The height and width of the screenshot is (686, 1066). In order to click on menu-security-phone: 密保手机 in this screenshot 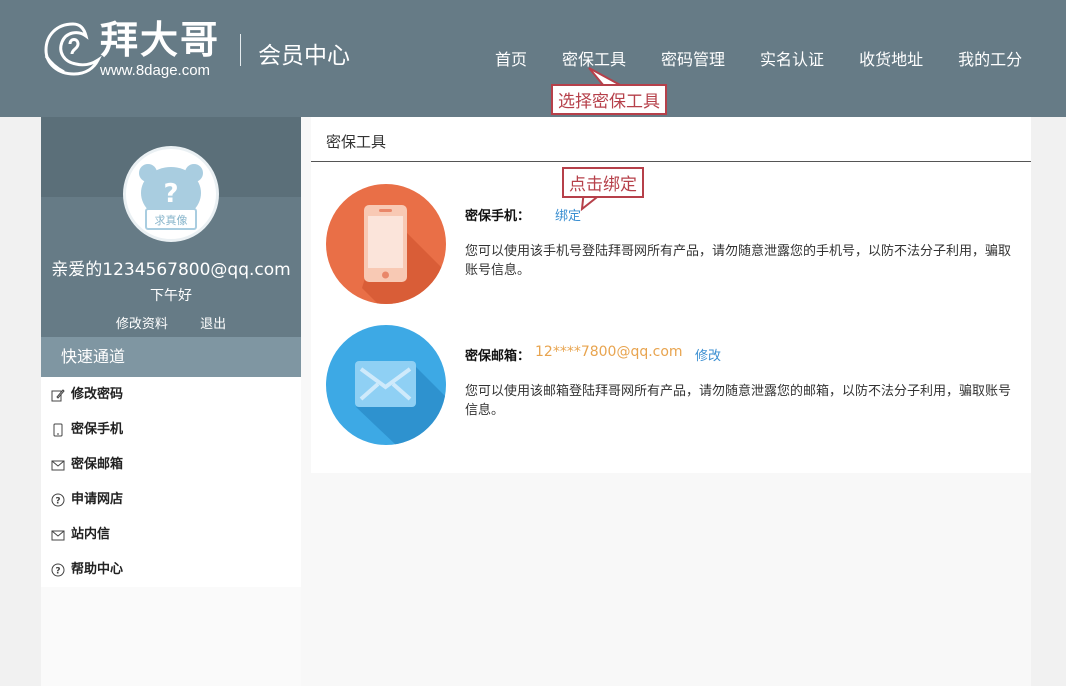, I will do `click(171, 429)`.